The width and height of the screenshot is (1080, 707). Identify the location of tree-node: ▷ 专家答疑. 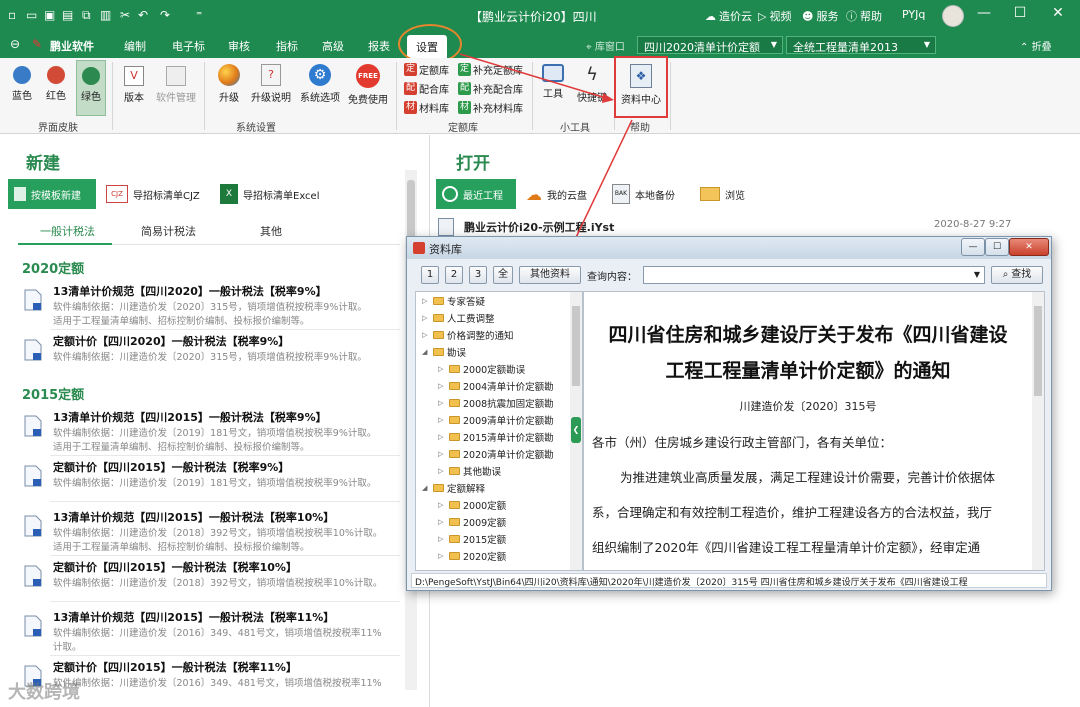
(453, 301).